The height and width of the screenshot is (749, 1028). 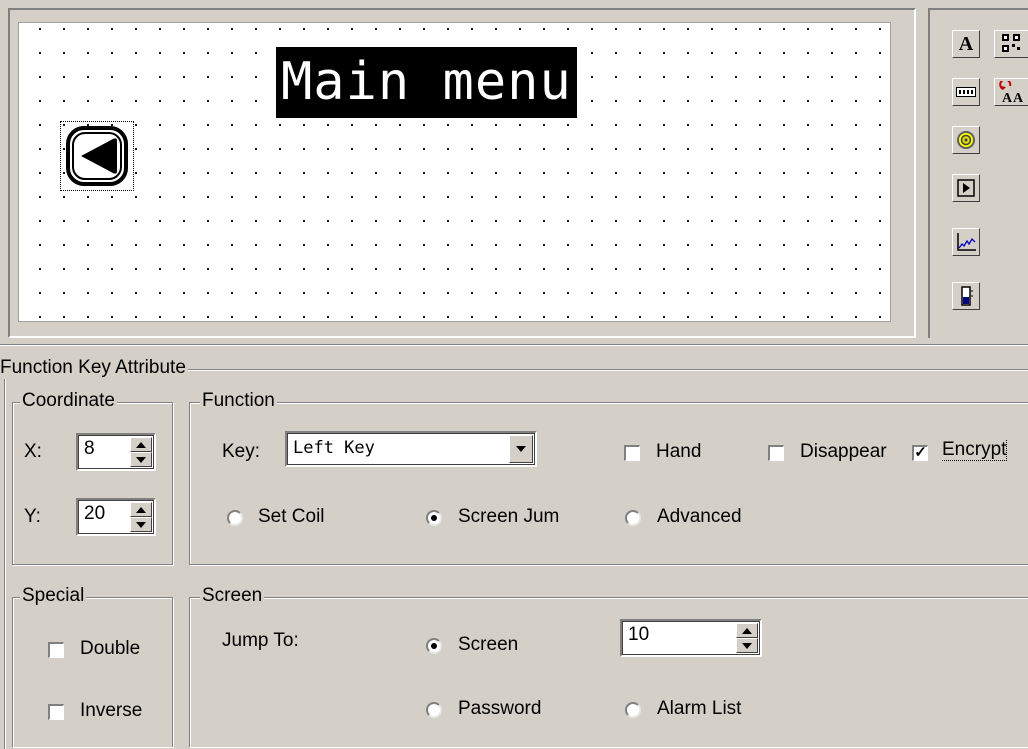 I want to click on screen-jump-radio, so click(x=434, y=518).